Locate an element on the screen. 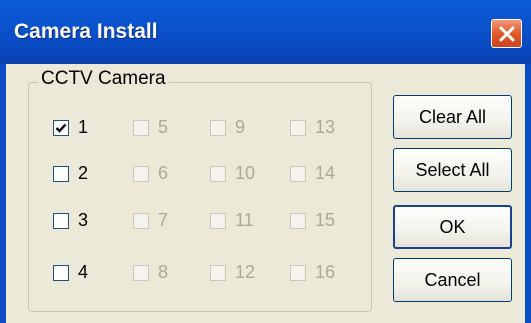  checkmark-icon is located at coordinates (61, 128).